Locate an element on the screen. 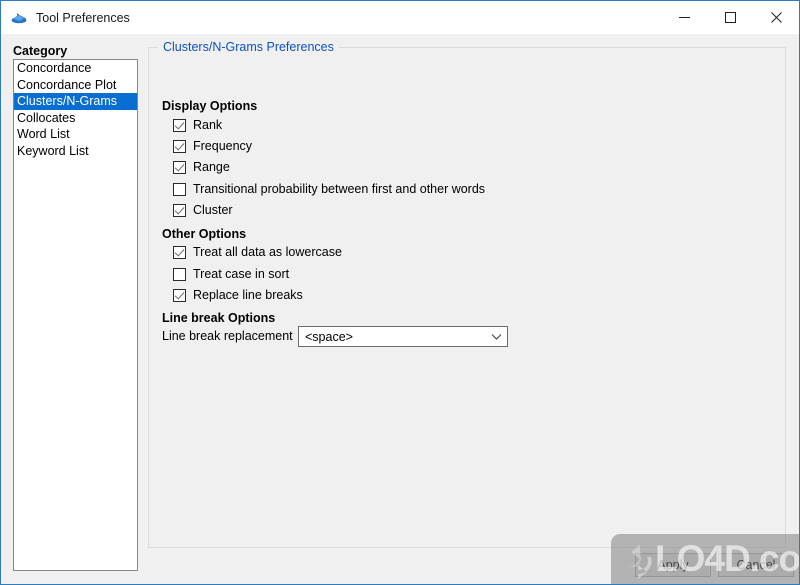 The image size is (800, 585). checkbox-treat-lowercase is located at coordinates (179, 252).